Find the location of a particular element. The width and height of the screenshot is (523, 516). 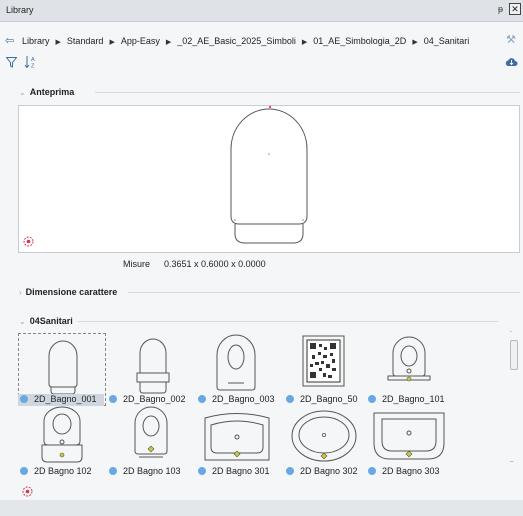

breadcrumb-item: 01_AE_Simbologia_2D is located at coordinates (359, 41).